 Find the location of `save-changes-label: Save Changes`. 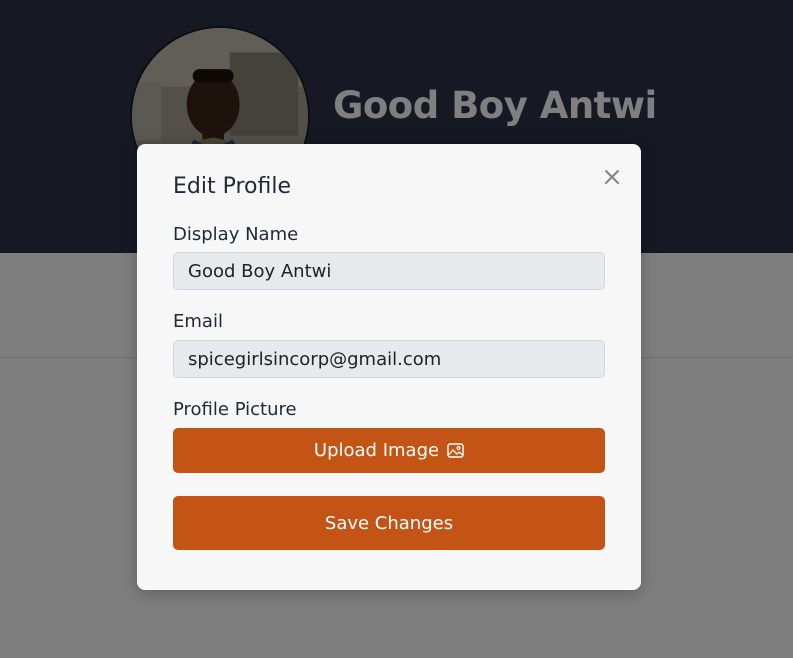

save-changes-label: Save Changes is located at coordinates (389, 523).